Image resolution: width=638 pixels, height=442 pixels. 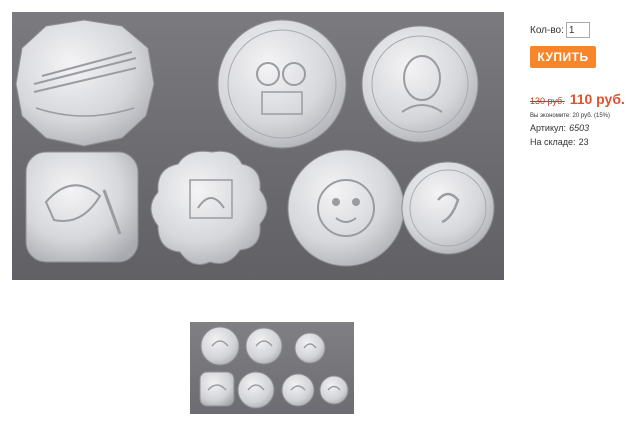 I want to click on stock-row: На складе: 23, so click(x=584, y=142).